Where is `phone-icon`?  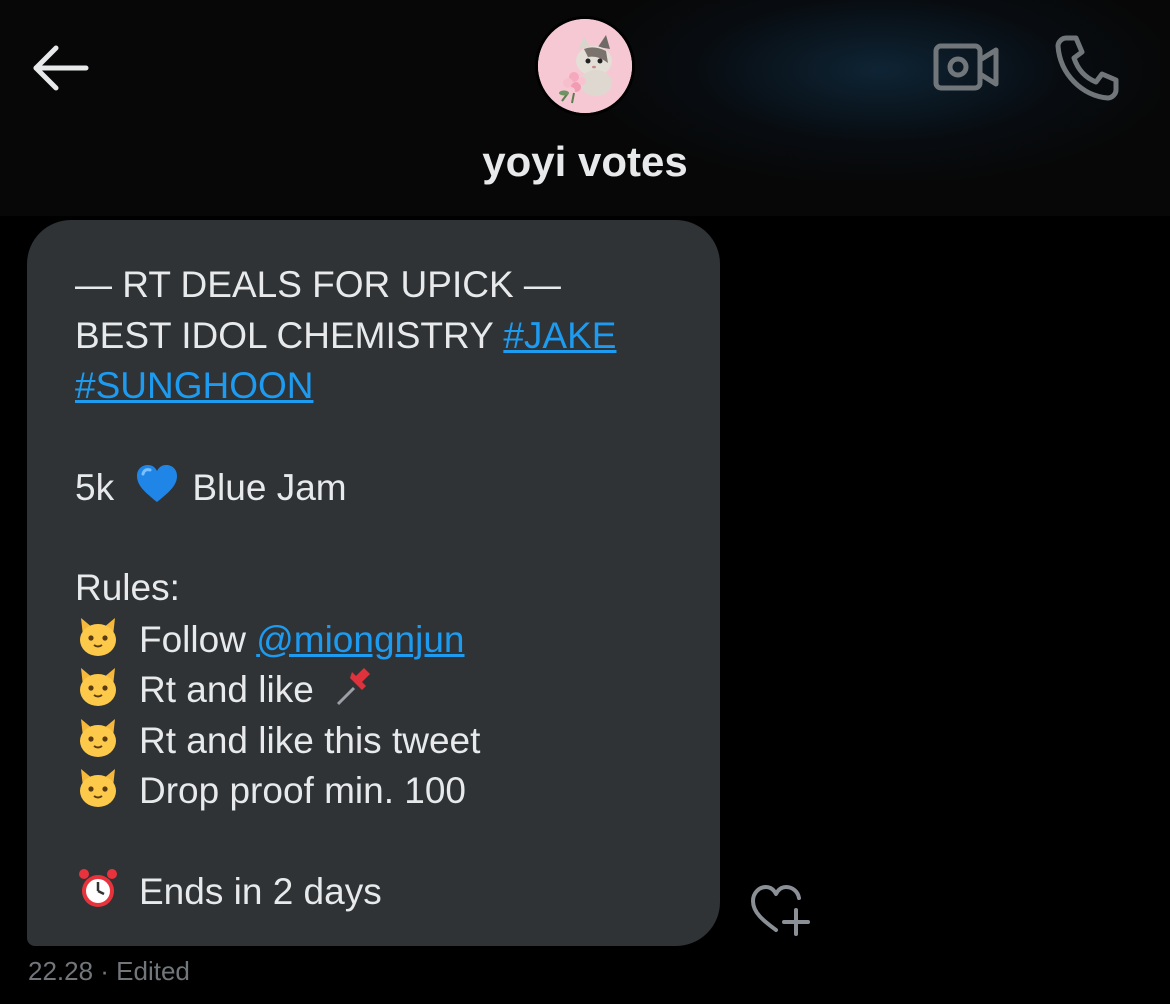 phone-icon is located at coordinates (1087, 68).